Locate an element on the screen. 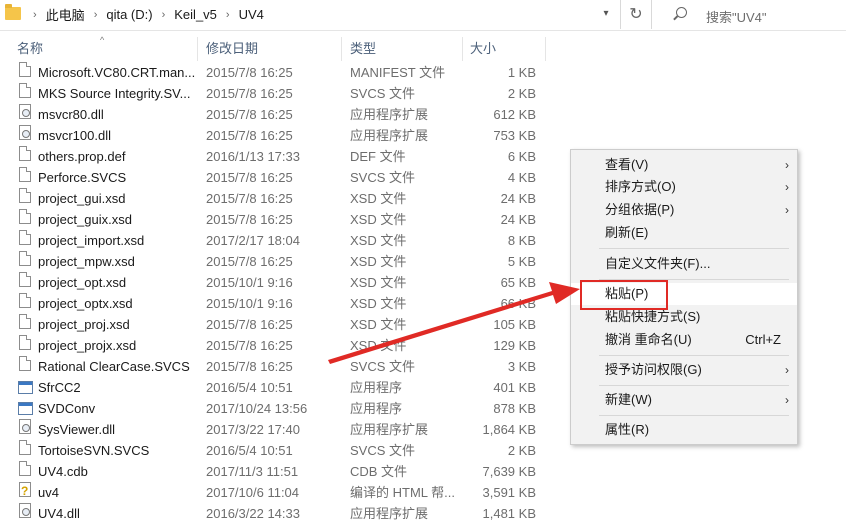 Image resolution: width=846 pixels, height=524 pixels. file-row: project_gui.xsd 2015/7/8 16:25 XSD 文件 24 KB is located at coordinates (273, 198).